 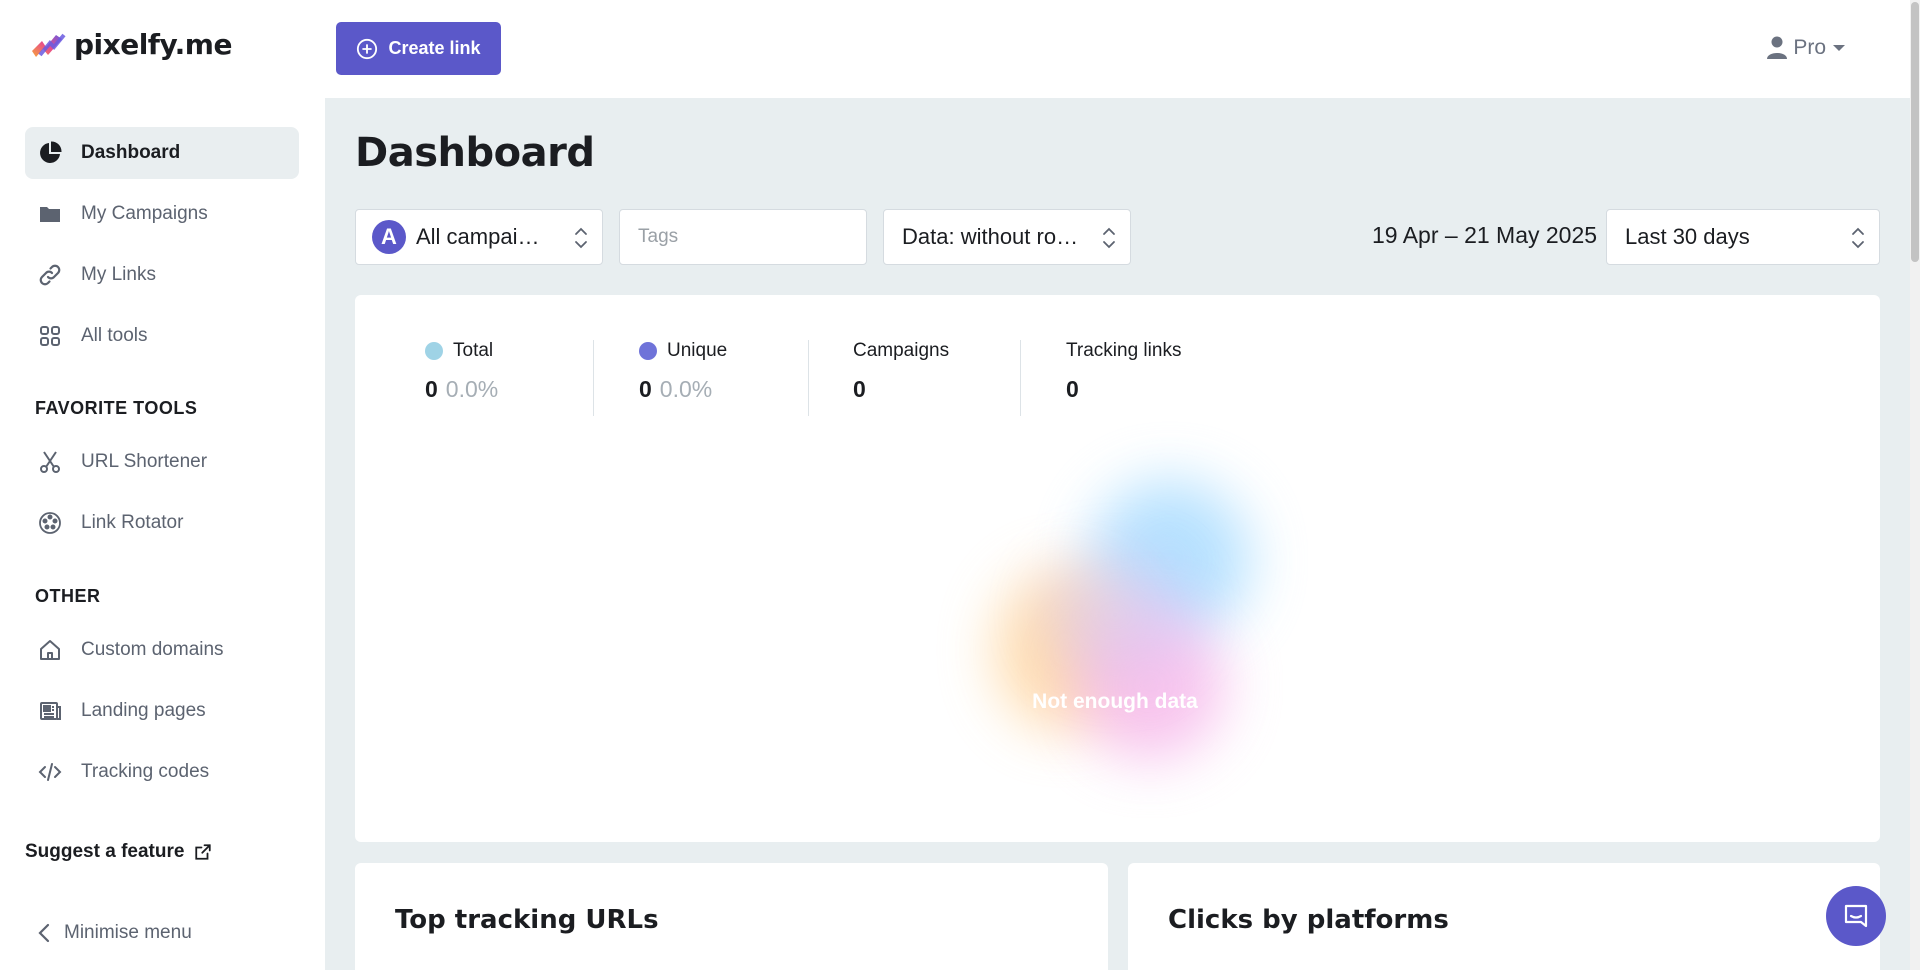 I want to click on create-link-button: Create link, so click(x=418, y=48).